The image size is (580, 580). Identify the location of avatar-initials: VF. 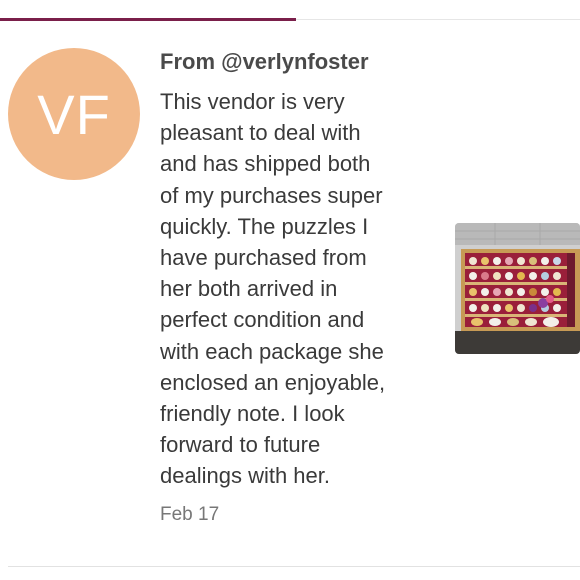
(74, 114).